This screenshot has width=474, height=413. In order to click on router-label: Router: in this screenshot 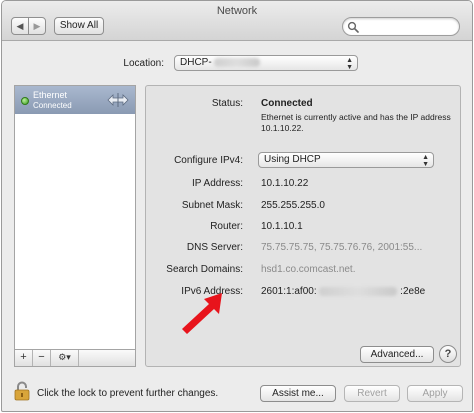, I will do `click(226, 226)`.